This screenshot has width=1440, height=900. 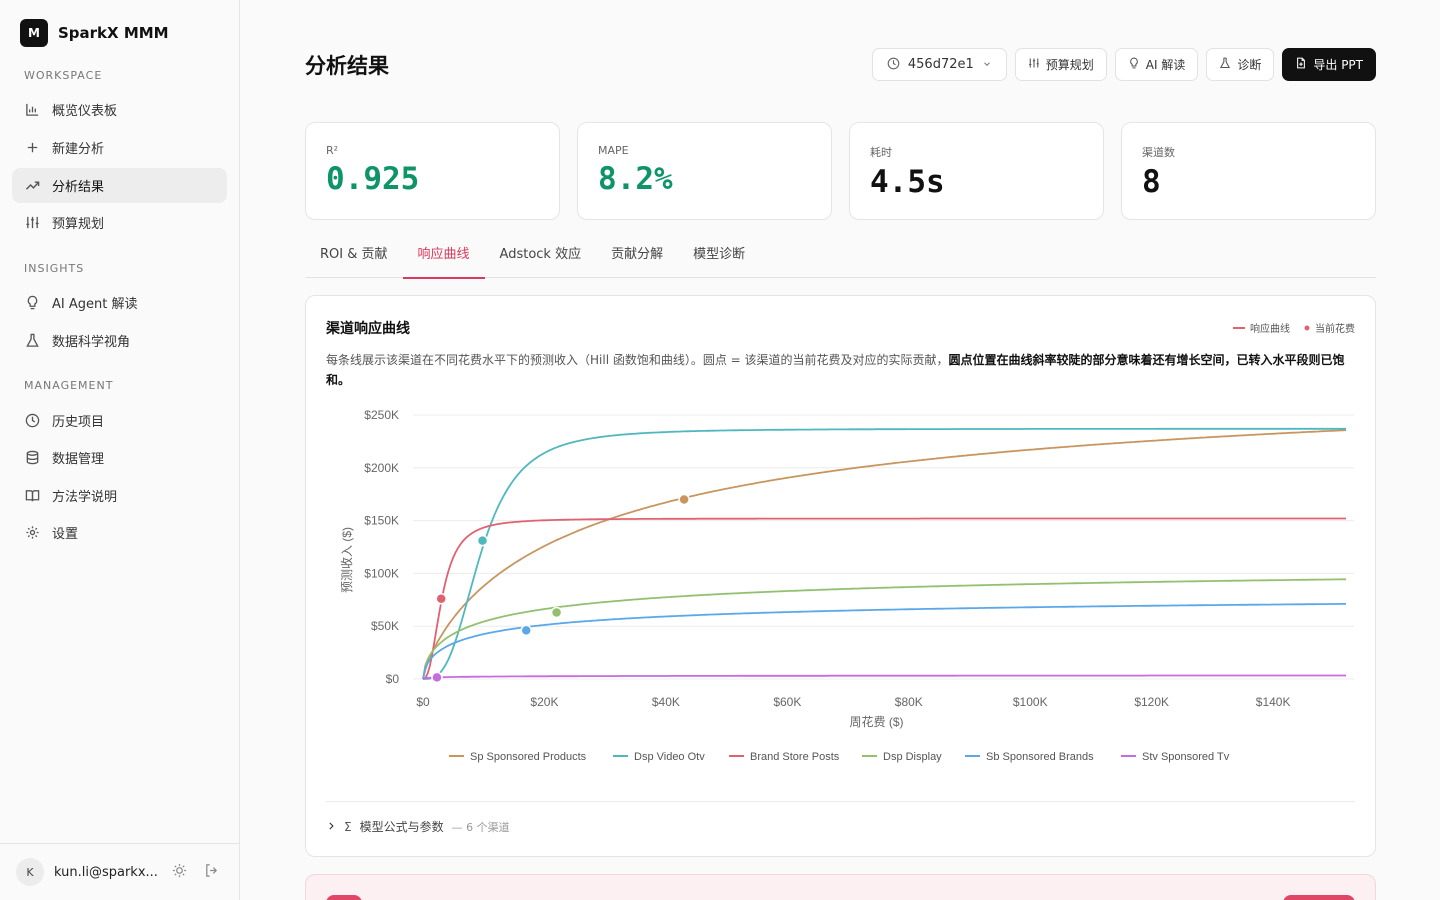 What do you see at coordinates (1069, 65) in the screenshot?
I see `budget-plan-label: 预算规划` at bounding box center [1069, 65].